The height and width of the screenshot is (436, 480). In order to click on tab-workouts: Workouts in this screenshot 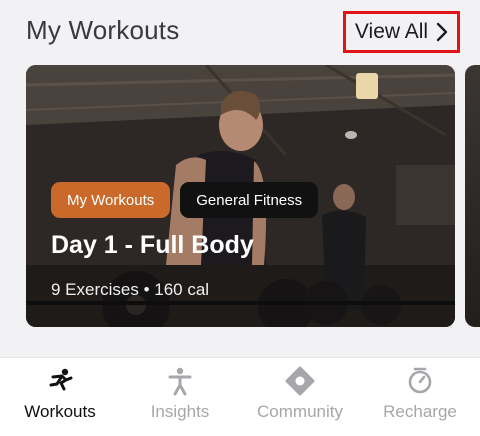, I will do `click(60, 397)`.